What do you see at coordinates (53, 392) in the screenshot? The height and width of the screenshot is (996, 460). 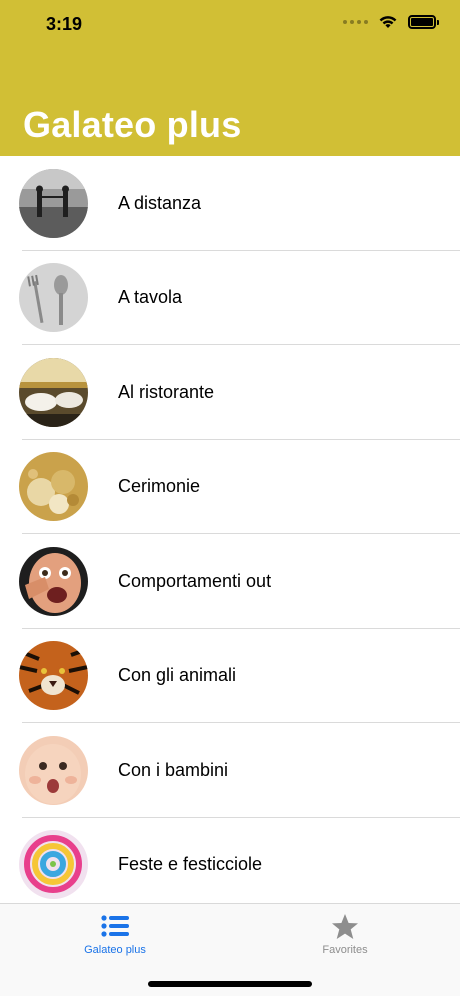 I see `restaurant-photo-icon` at bounding box center [53, 392].